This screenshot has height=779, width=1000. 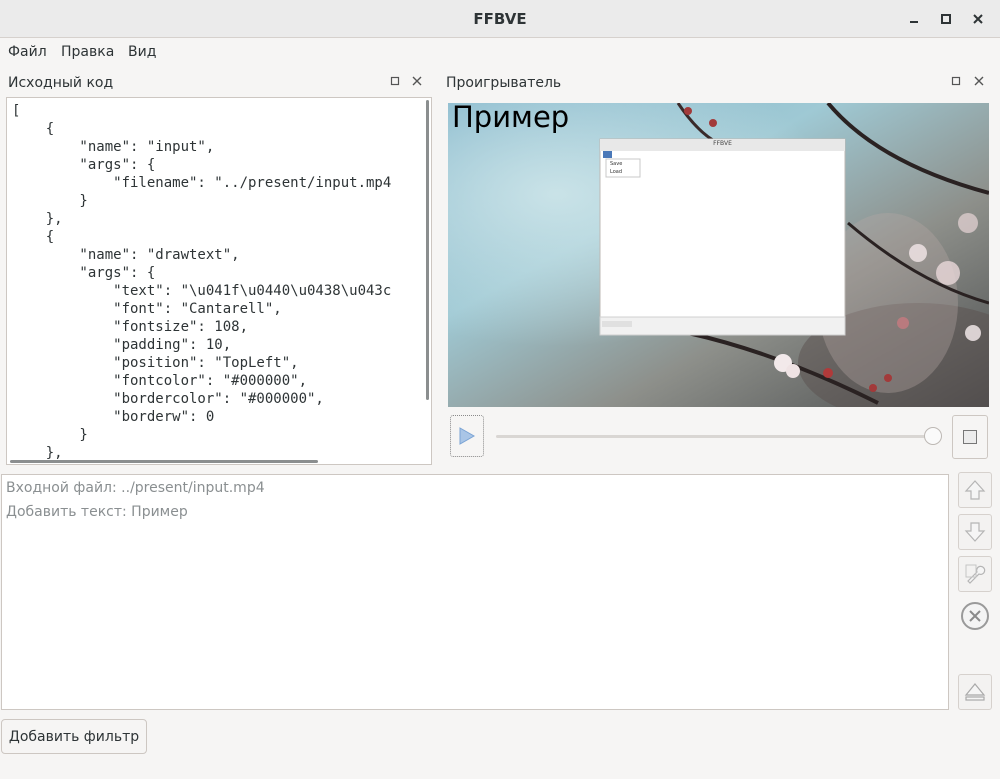 What do you see at coordinates (427, 250) in the screenshot?
I see `code-vertical-scrollbar` at bounding box center [427, 250].